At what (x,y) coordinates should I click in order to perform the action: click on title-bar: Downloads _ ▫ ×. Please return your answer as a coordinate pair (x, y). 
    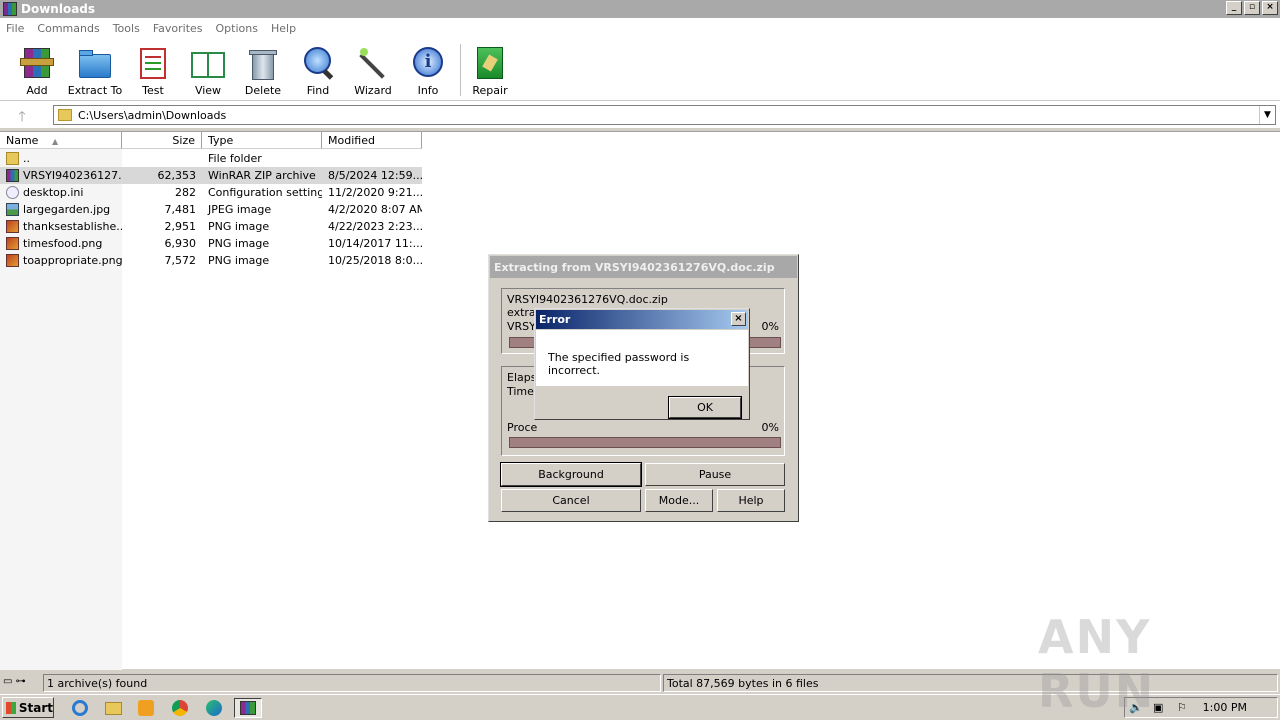
    Looking at the image, I should click on (640, 9).